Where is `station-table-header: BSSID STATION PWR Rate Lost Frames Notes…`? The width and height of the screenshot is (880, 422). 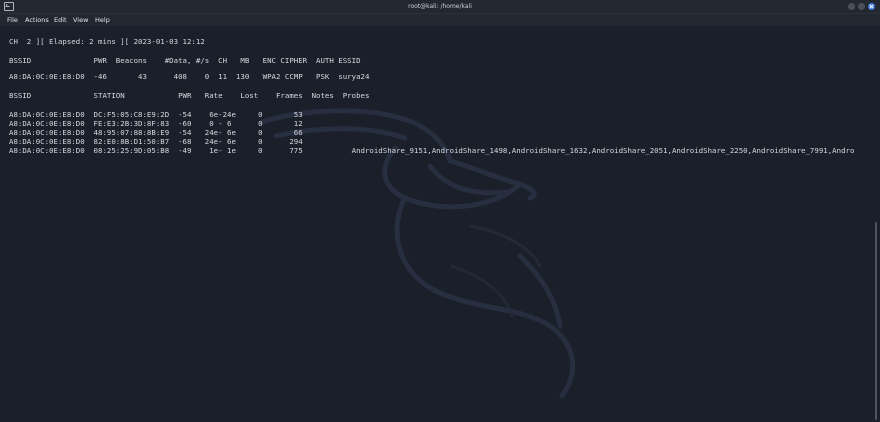
station-table-header: BSSID STATION PWR Rate Lost Frames Notes… is located at coordinates (189, 95).